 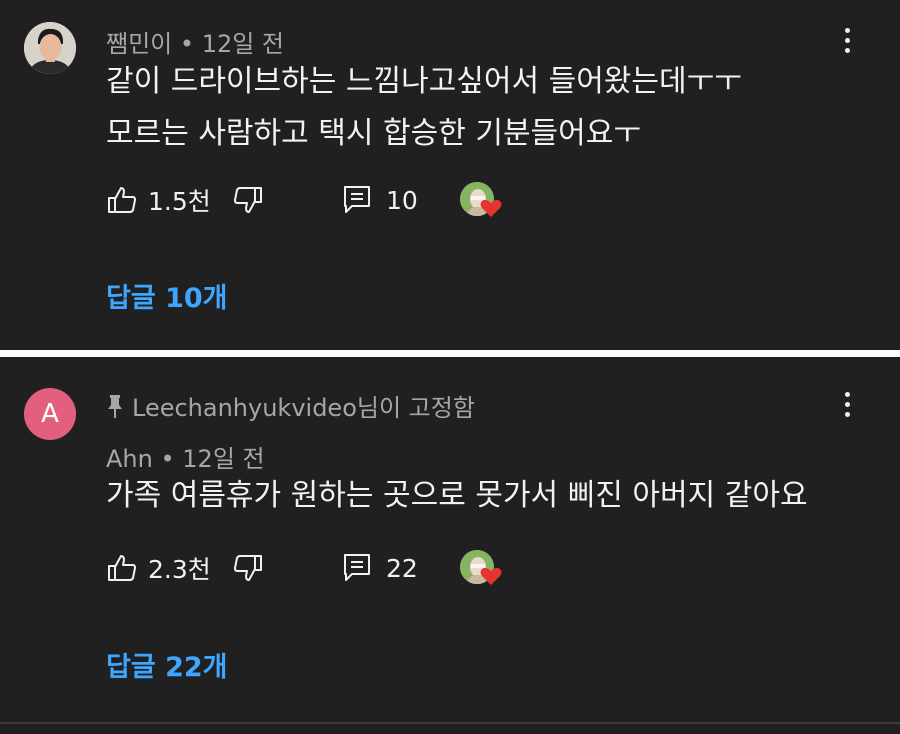 What do you see at coordinates (179, 569) in the screenshot?
I see `like-count: 2.3천` at bounding box center [179, 569].